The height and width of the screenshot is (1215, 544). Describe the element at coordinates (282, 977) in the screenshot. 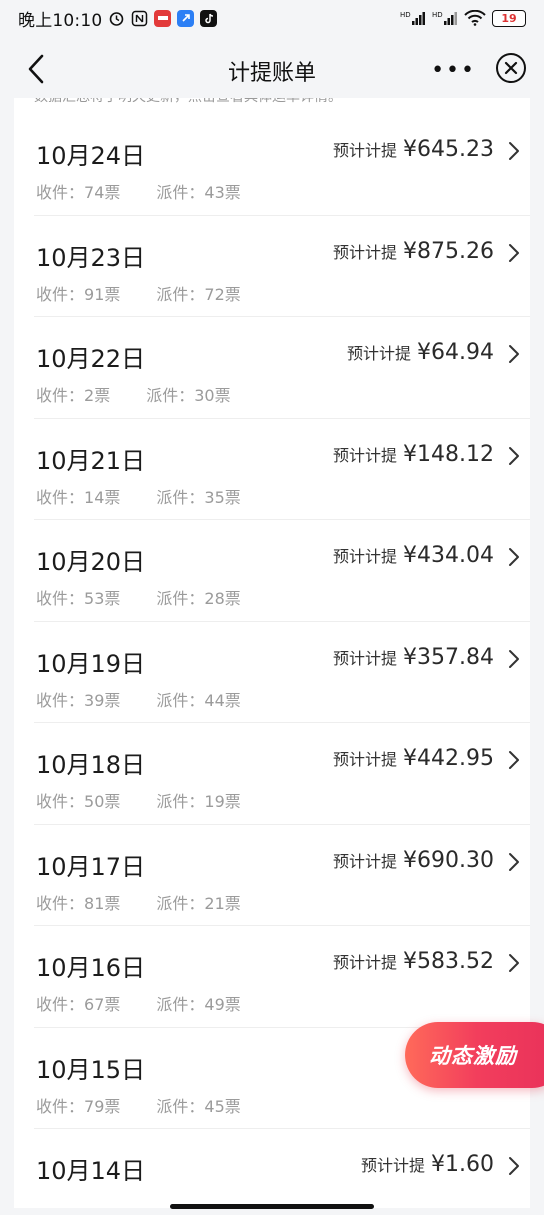

I see `bill-row: 10月16日 预计计提 ¥583.52 收件：67票 派件：49票` at that location.